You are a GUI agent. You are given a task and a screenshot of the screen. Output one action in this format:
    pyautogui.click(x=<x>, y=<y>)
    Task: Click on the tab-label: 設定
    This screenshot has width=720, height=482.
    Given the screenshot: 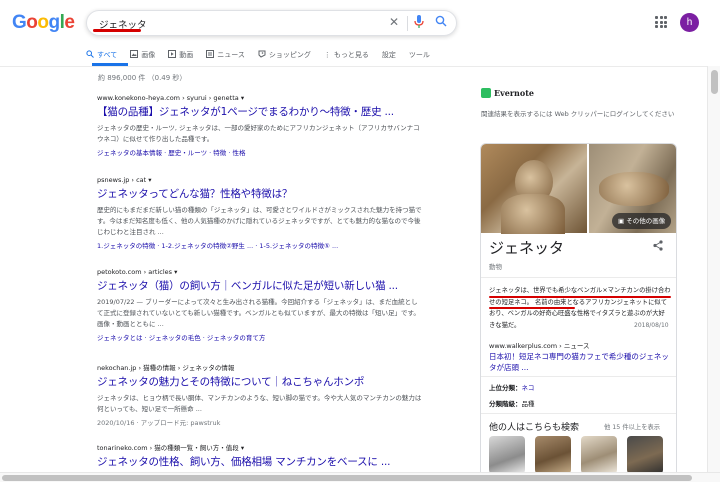 What is the action you would take?
    pyautogui.click(x=388, y=54)
    